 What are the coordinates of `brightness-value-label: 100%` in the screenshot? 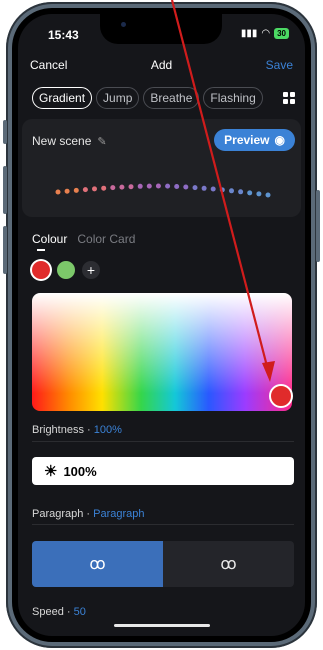 It's located at (107, 430).